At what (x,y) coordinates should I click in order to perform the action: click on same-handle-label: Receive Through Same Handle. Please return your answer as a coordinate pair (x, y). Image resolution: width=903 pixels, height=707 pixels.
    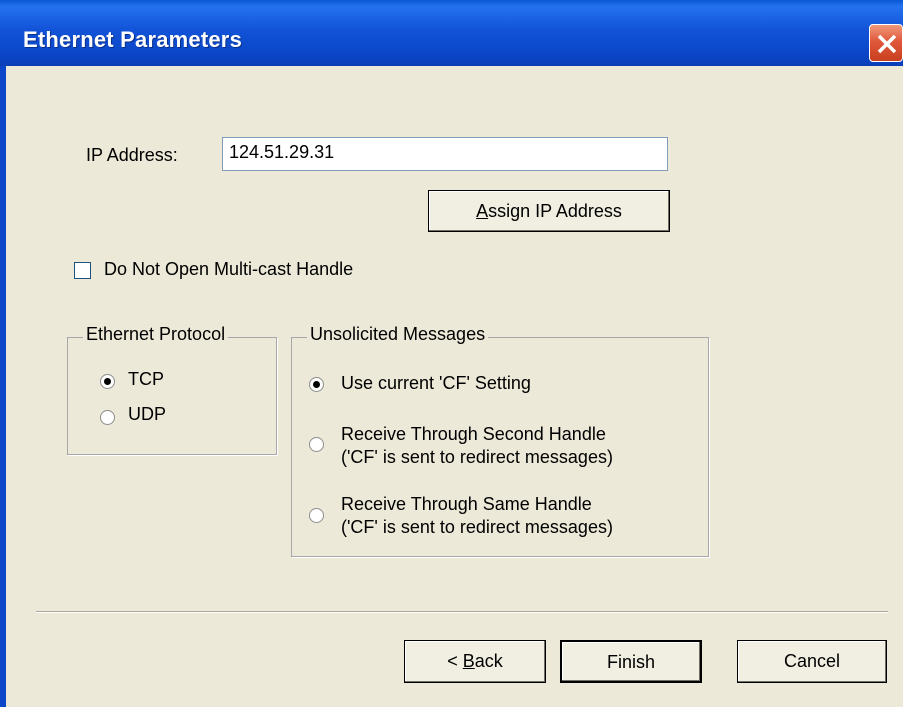
    Looking at the image, I should click on (466, 504).